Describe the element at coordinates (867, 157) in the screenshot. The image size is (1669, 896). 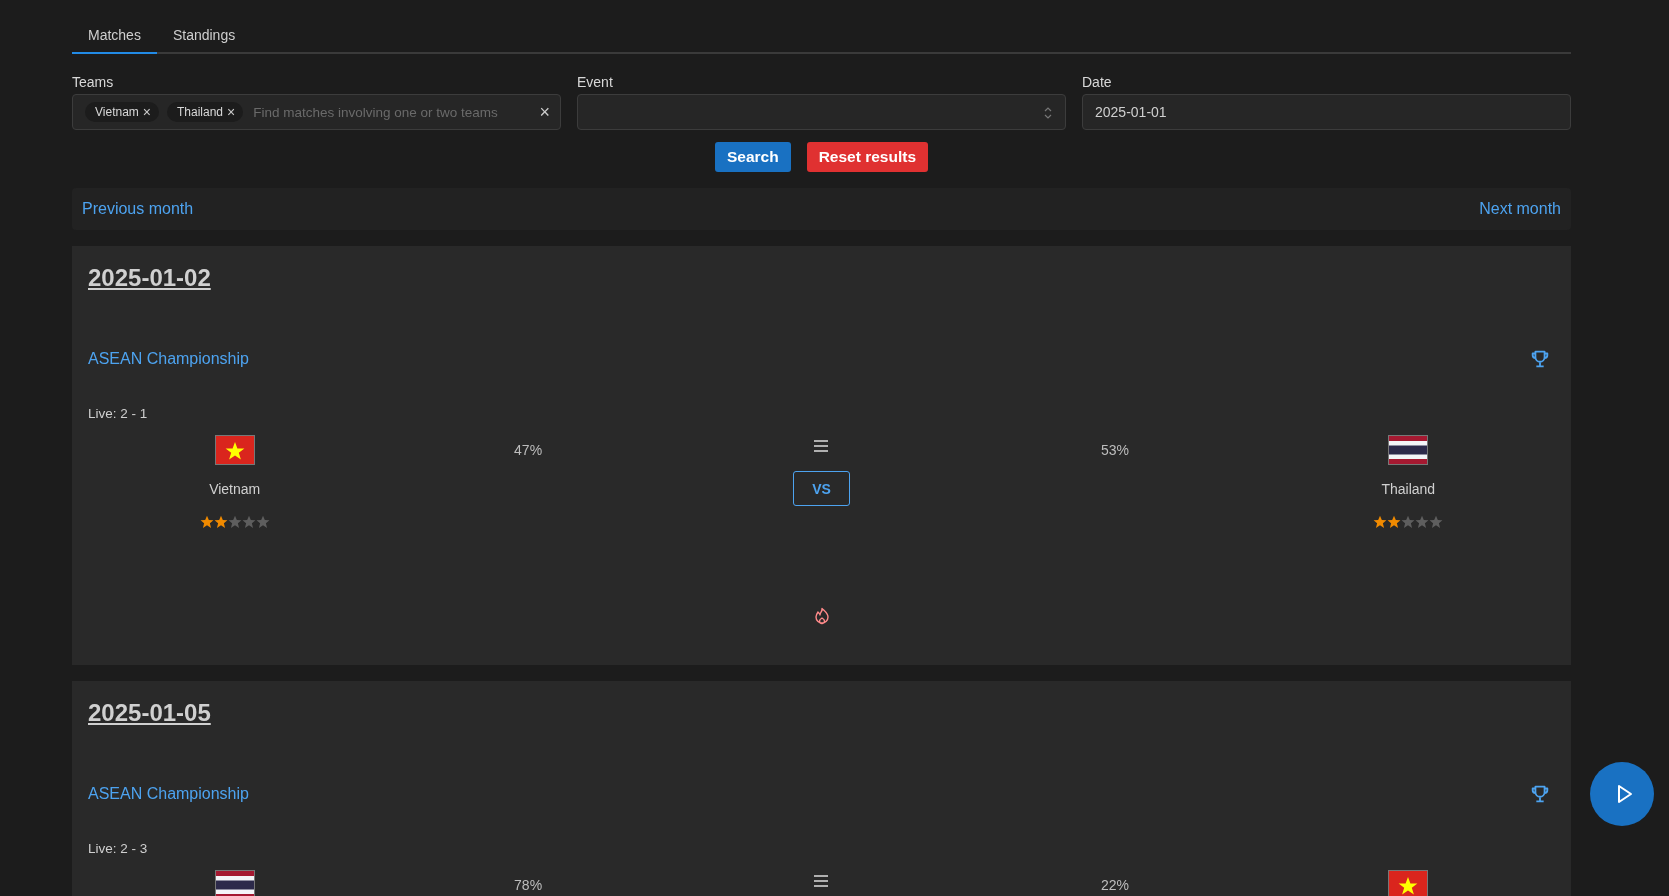
I see `reset-button: Reset results` at that location.